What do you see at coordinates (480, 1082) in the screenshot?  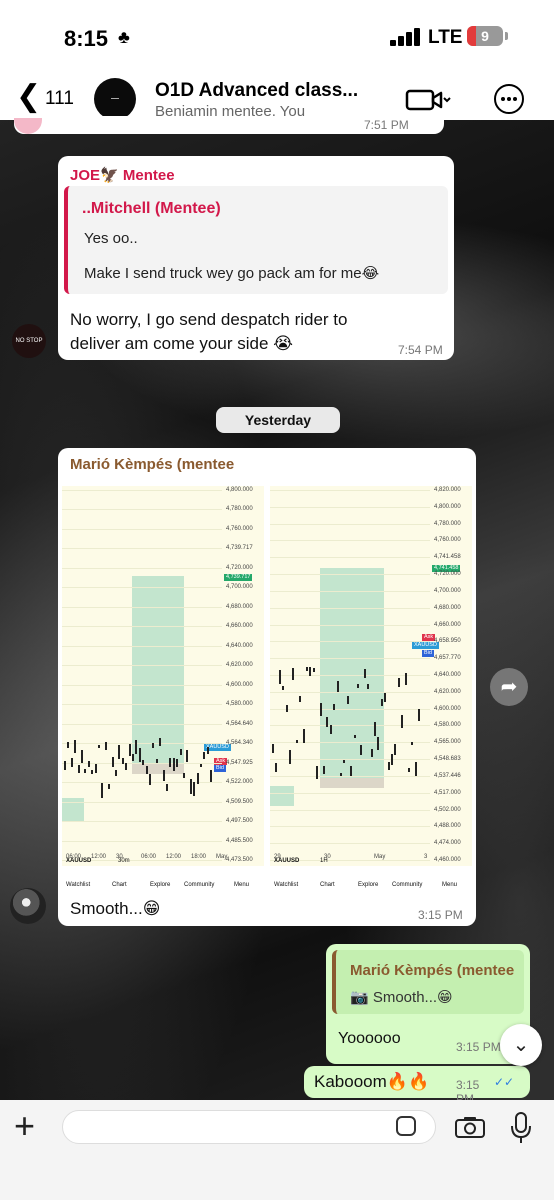 I see `outgoing-bubble-tail` at bounding box center [480, 1082].